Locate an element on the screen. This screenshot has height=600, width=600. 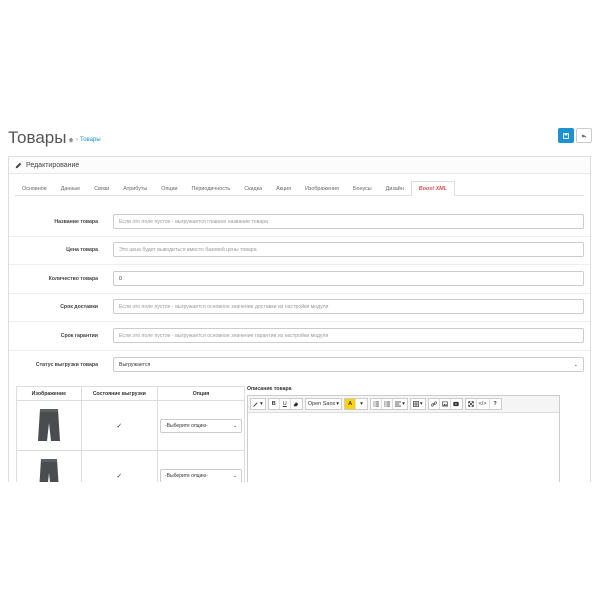
magic-wand-icon is located at coordinates (256, 404).